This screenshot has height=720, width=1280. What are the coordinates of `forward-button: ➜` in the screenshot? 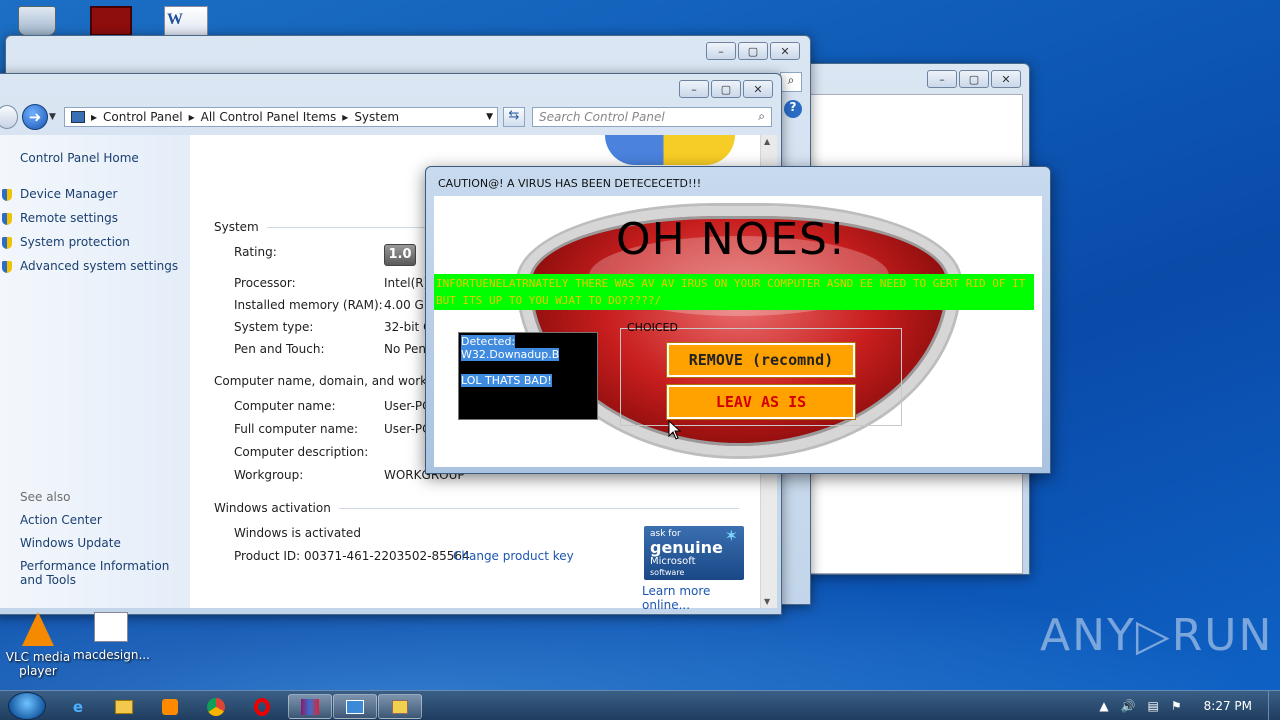 It's located at (35, 117).